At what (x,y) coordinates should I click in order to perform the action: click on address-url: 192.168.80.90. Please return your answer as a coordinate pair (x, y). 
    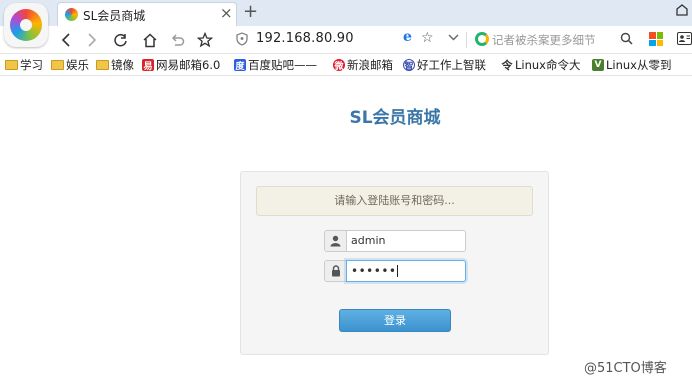
    Looking at the image, I should click on (305, 38).